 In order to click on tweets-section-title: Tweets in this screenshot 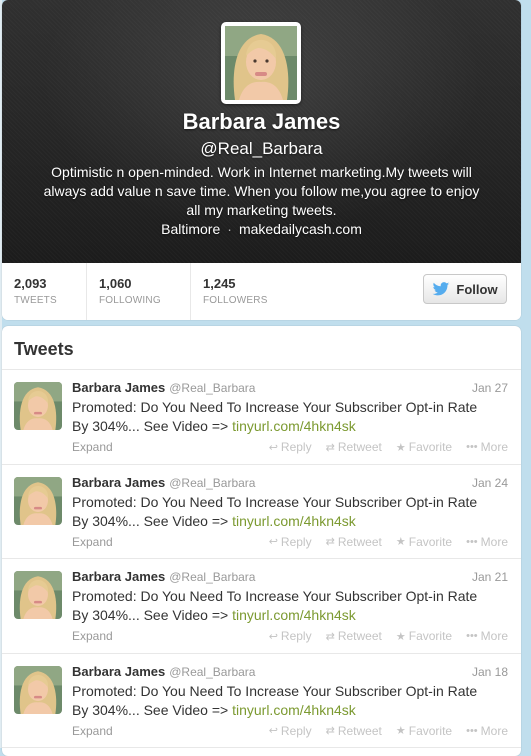, I will do `click(261, 348)`.